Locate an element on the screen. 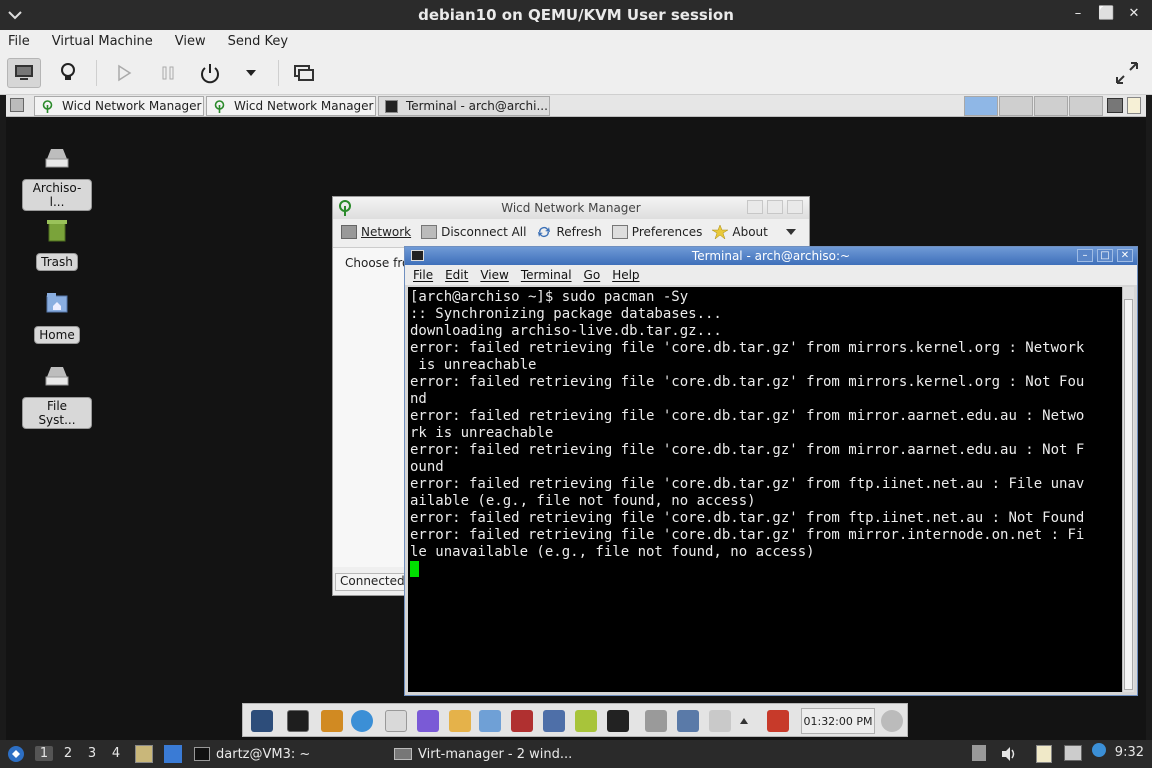 This screenshot has width=1152, height=768. terminal-menu-edit: Edit is located at coordinates (456, 275).